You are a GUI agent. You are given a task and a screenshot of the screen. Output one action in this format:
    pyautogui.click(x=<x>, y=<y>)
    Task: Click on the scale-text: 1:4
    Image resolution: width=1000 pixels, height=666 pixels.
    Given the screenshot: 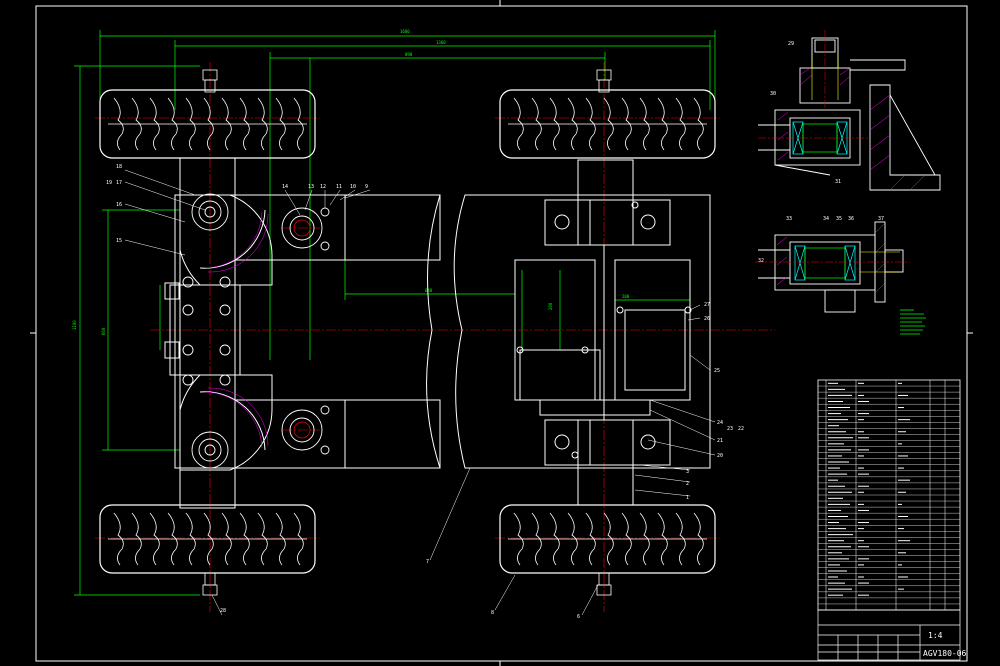 What is the action you would take?
    pyautogui.click(x=935, y=635)
    